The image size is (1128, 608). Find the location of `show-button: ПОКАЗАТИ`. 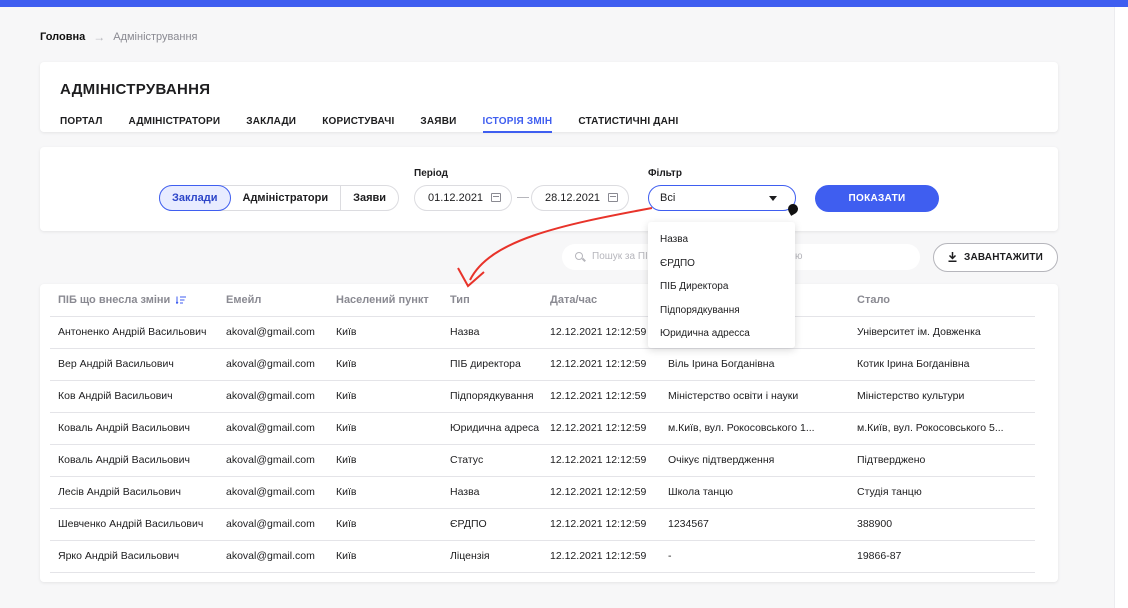

show-button: ПОКАЗАТИ is located at coordinates (877, 198).